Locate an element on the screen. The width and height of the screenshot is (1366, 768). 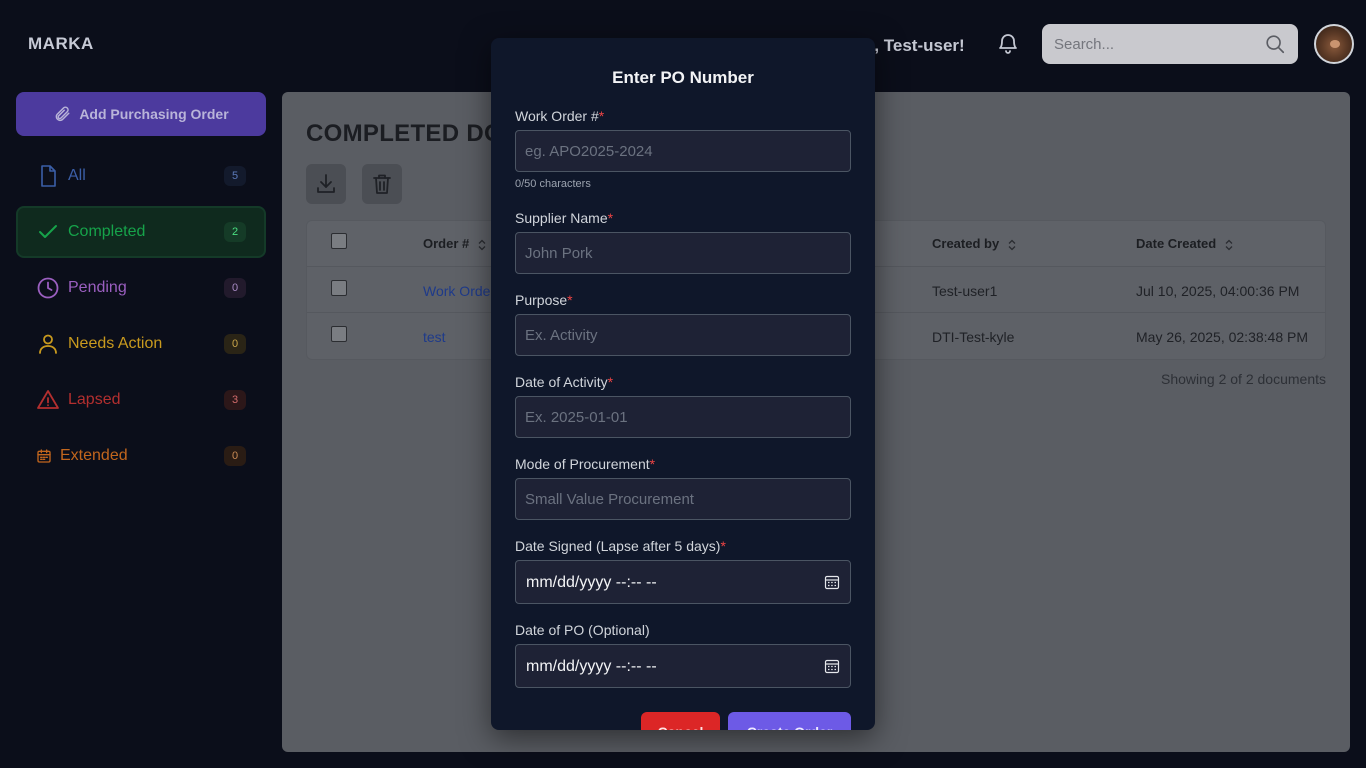
order-link: test is located at coordinates (434, 337).